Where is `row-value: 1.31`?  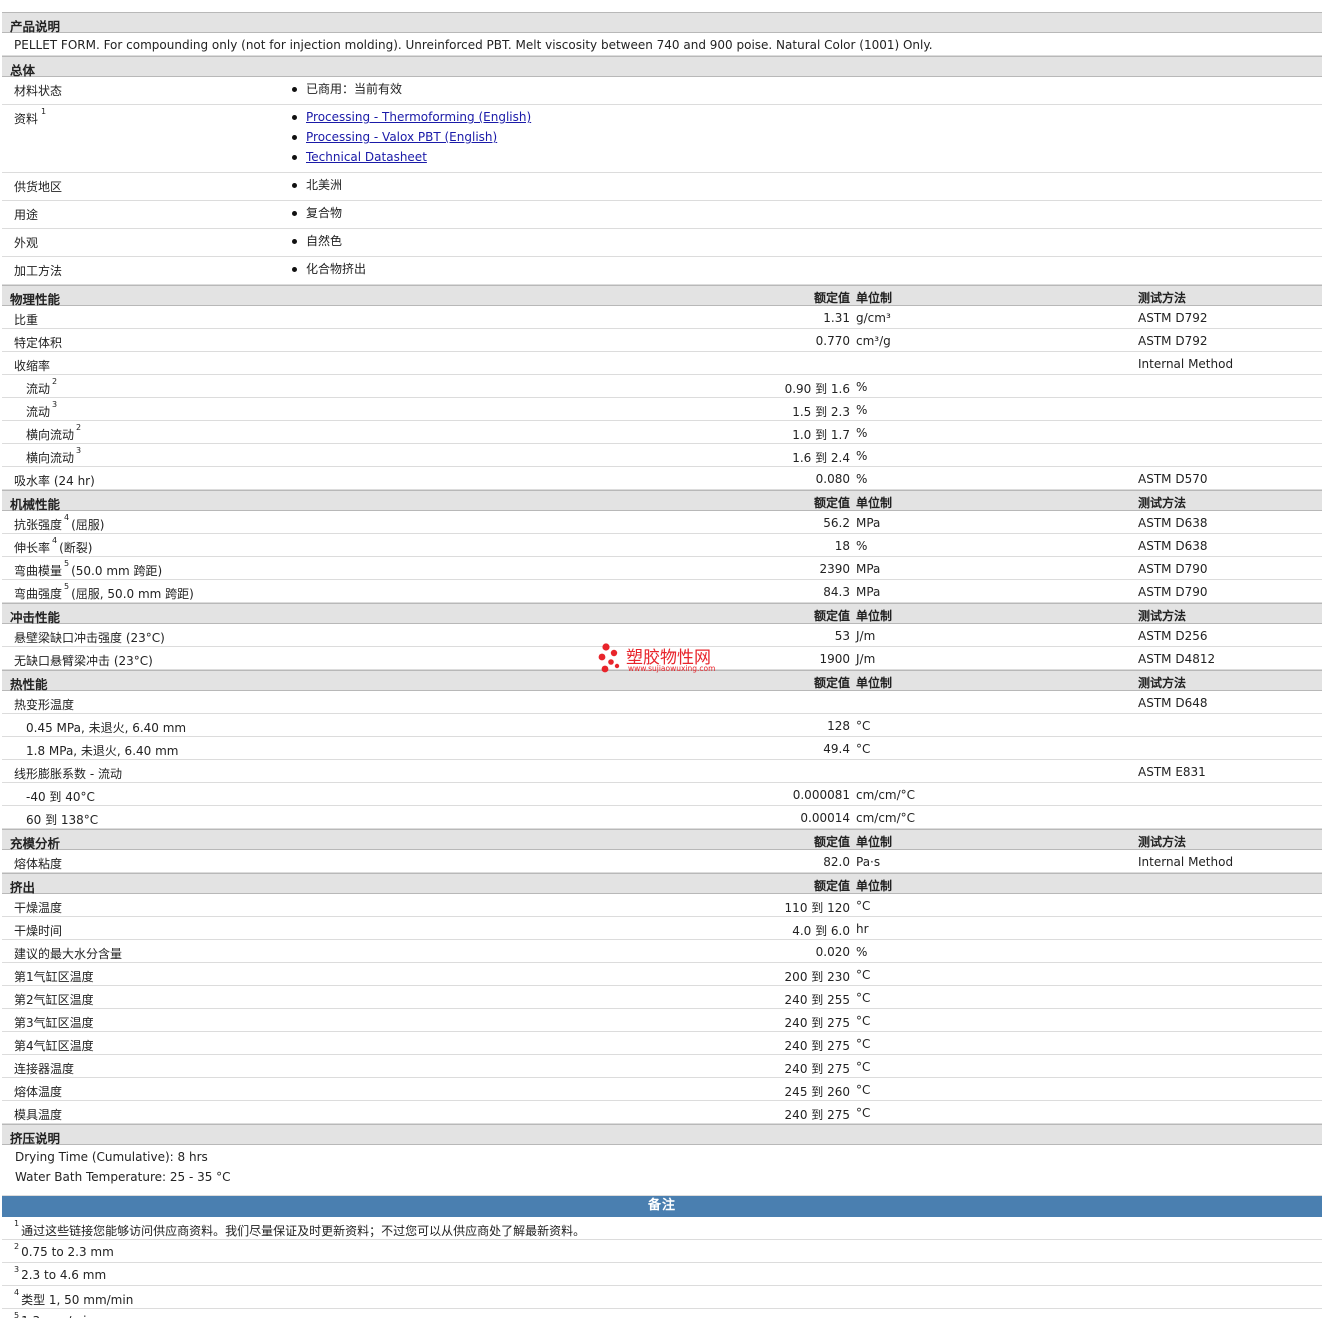 row-value: 1.31 is located at coordinates (836, 318).